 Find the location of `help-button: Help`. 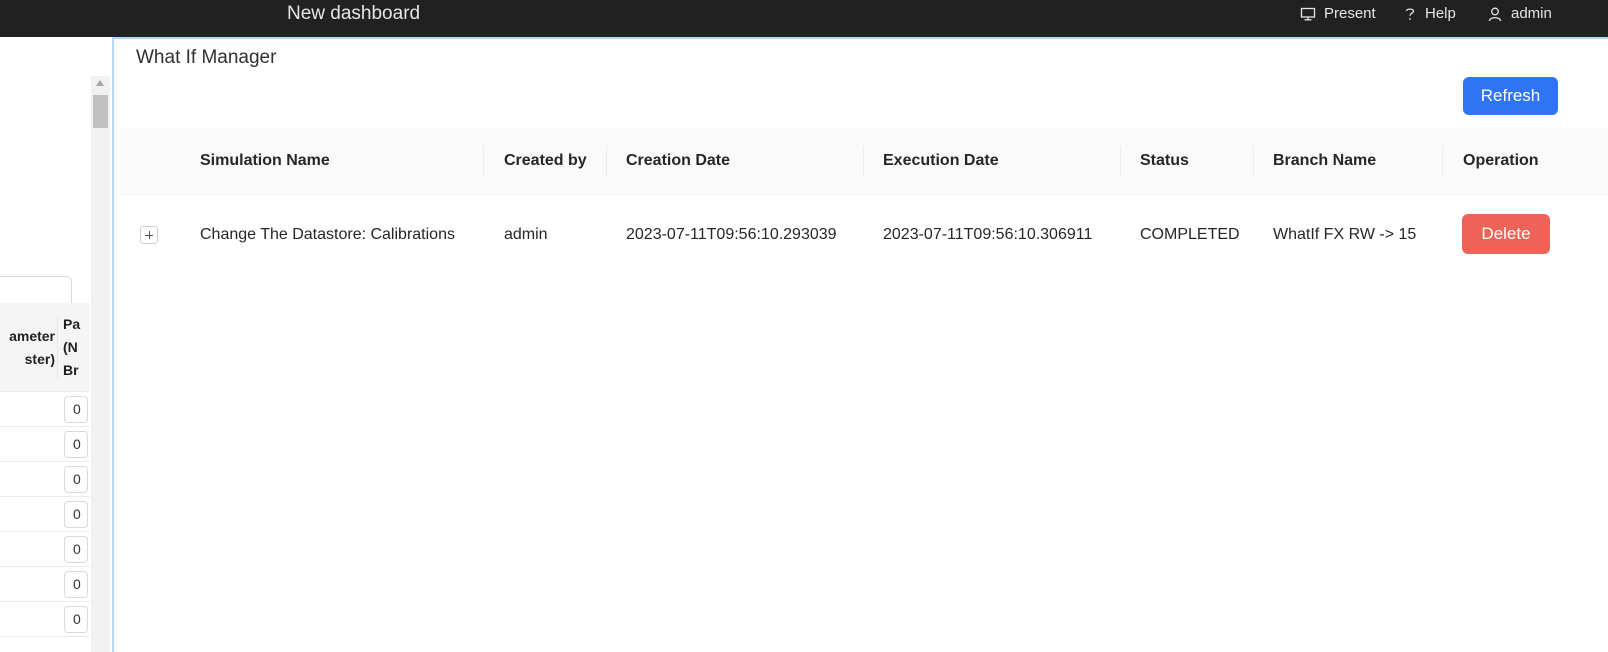

help-button: Help is located at coordinates (1429, 13).